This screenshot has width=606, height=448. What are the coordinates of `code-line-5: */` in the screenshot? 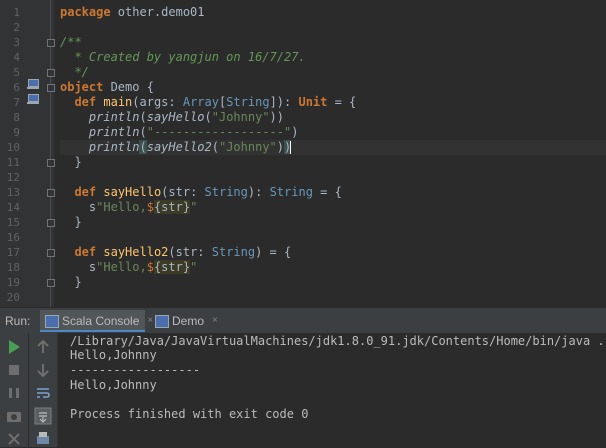 It's located at (74, 72).